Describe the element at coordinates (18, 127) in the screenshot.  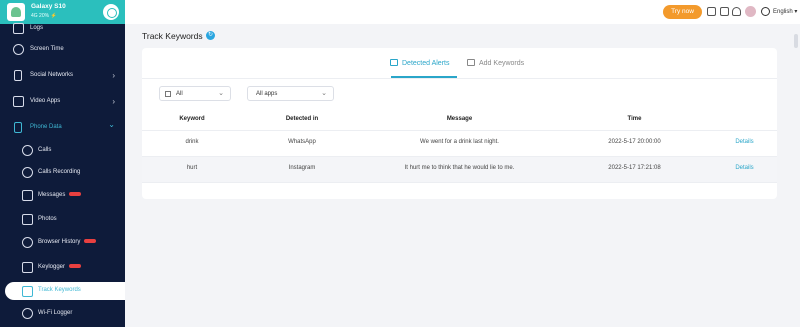
I see `phone-data-icon` at that location.